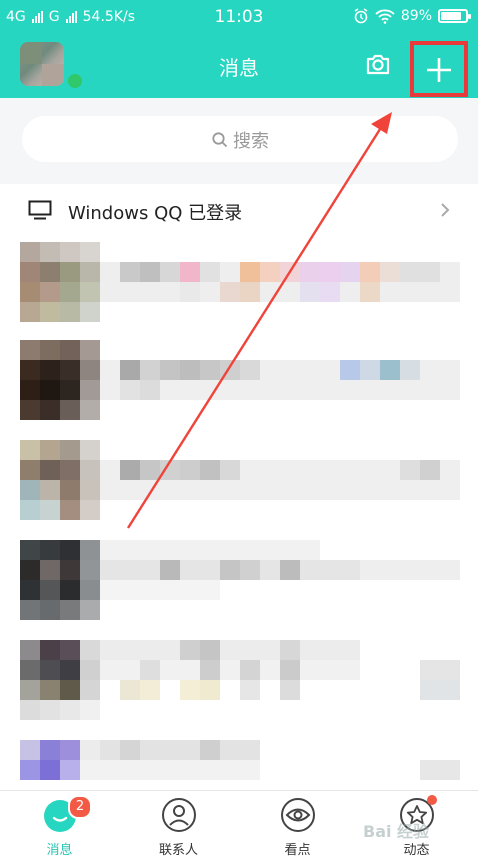  What do you see at coordinates (178, 850) in the screenshot?
I see `tab-label: 联系人` at bounding box center [178, 850].